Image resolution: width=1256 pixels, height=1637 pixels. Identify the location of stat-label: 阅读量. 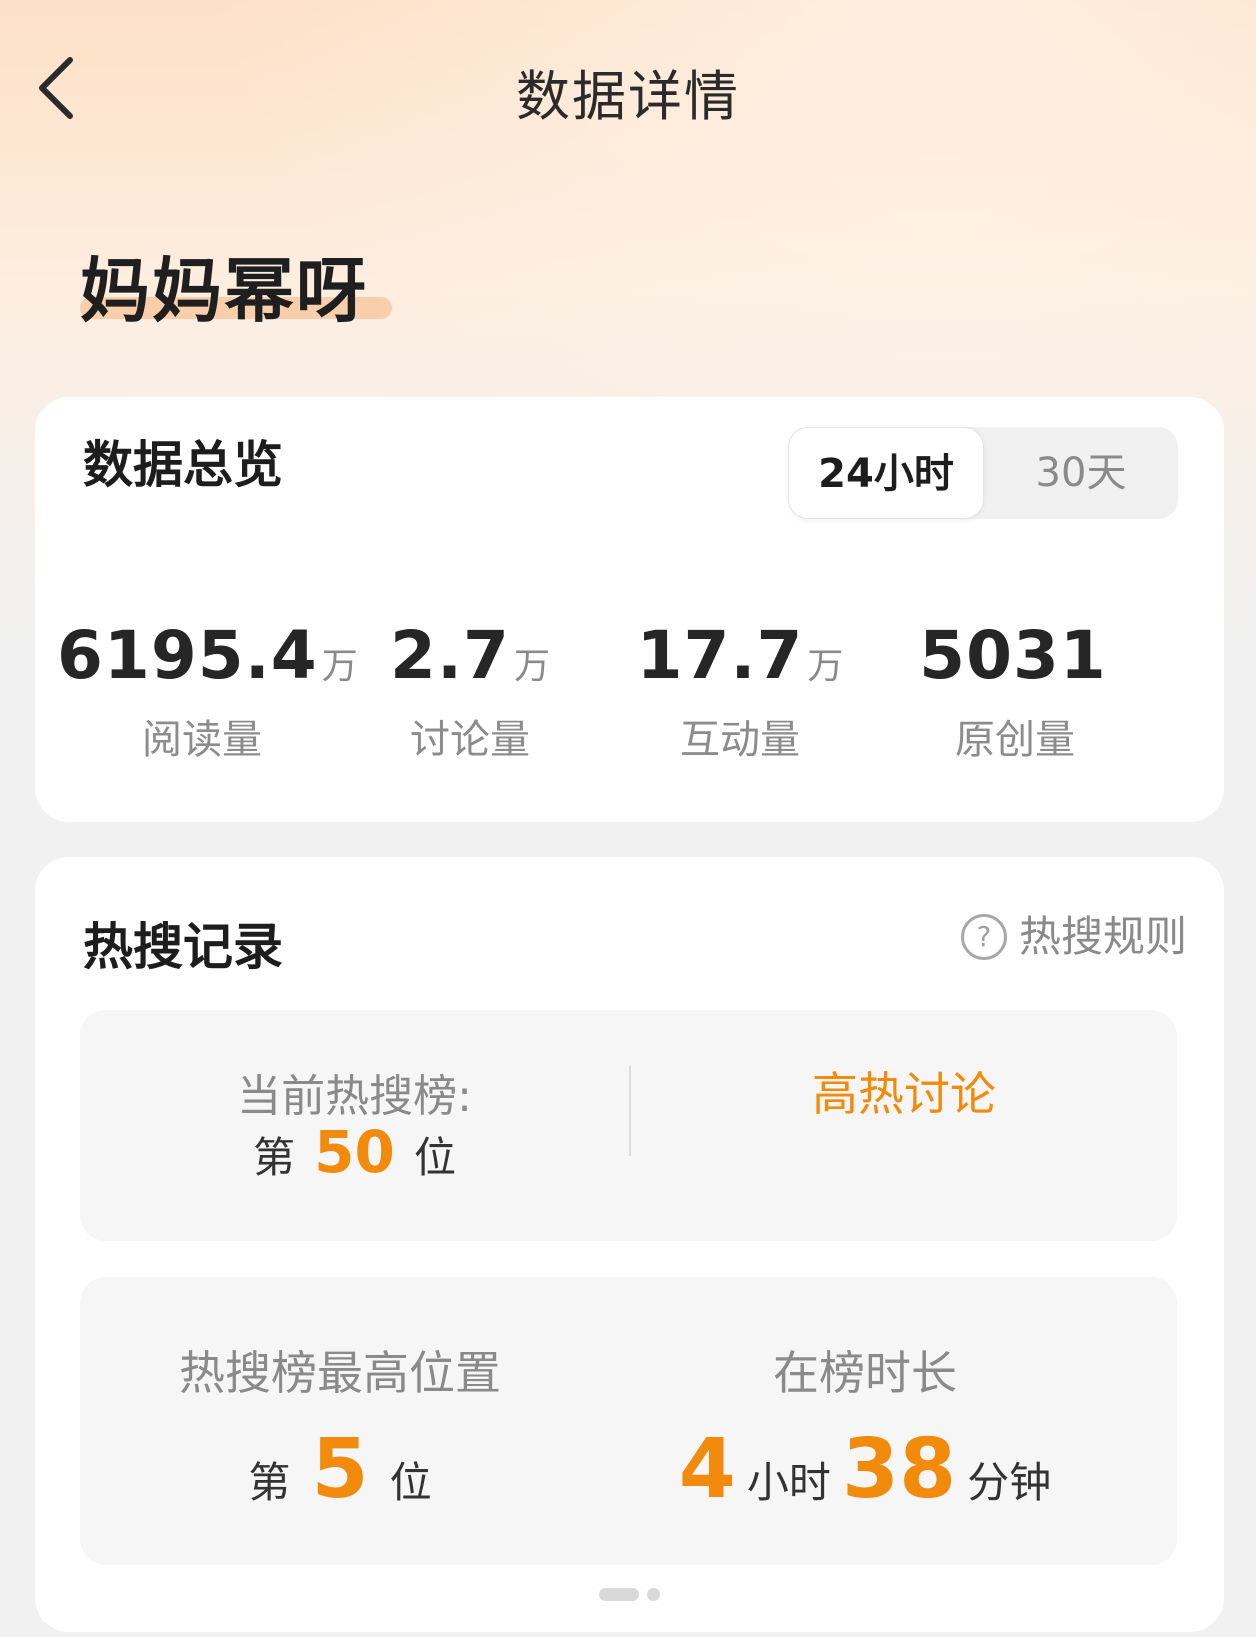
(202, 740).